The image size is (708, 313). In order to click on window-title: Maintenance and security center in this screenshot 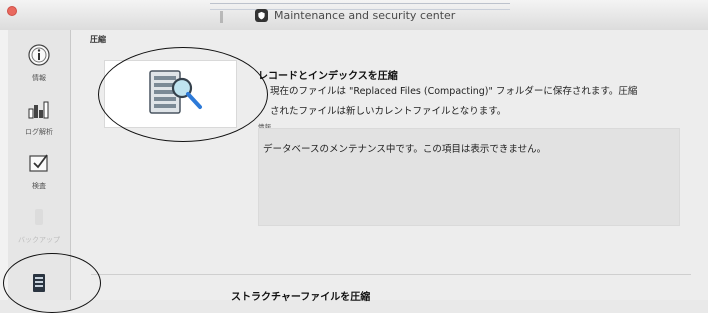, I will do `click(365, 15)`.